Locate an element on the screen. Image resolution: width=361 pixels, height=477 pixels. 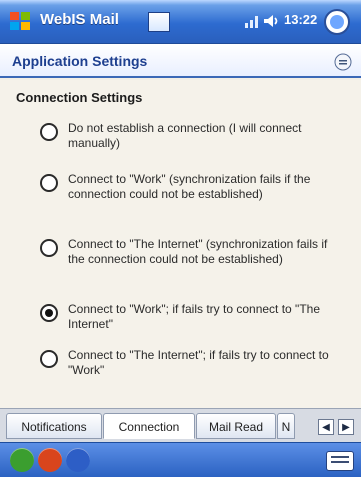
radio-internet-then-work is located at coordinates (49, 359).